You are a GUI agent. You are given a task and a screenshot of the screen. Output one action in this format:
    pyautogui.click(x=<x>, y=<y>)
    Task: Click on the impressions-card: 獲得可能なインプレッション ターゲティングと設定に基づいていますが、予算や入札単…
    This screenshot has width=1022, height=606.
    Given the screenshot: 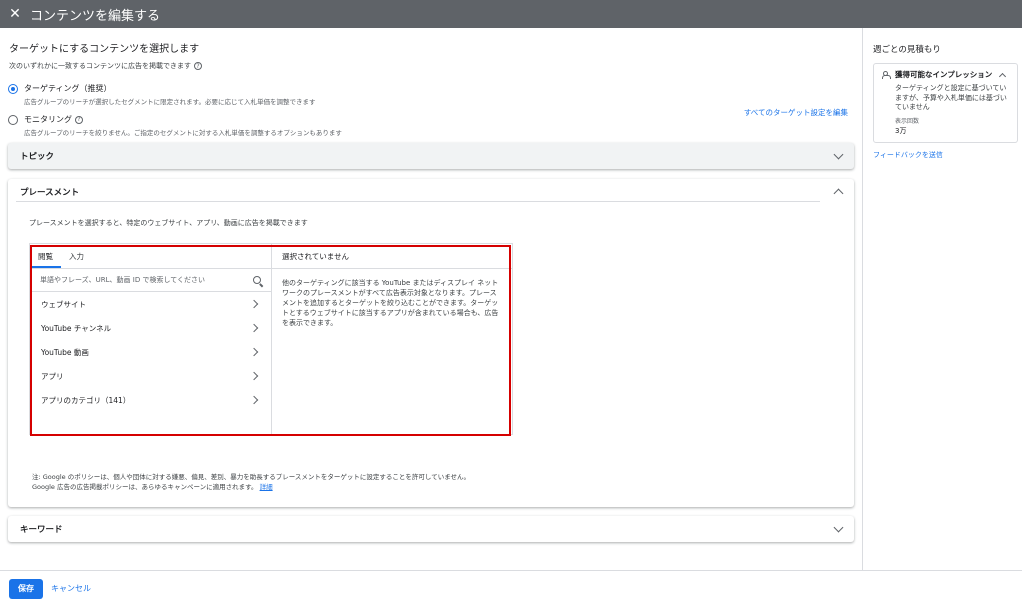 What is the action you would take?
    pyautogui.click(x=945, y=103)
    